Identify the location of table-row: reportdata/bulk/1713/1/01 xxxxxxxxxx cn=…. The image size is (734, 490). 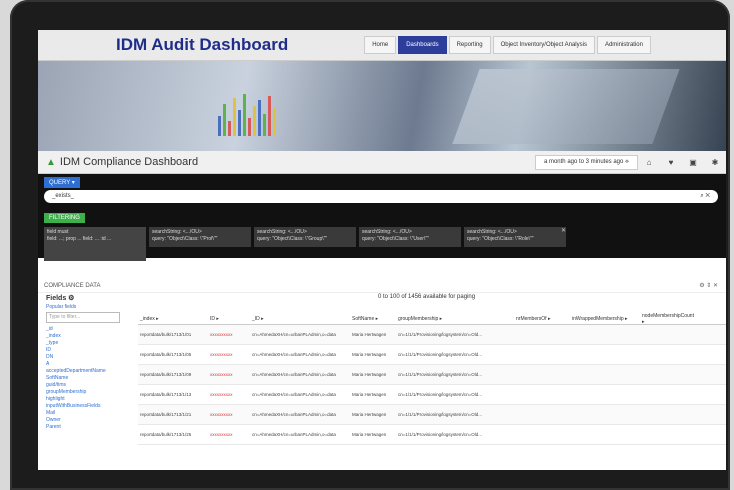
(432, 335).